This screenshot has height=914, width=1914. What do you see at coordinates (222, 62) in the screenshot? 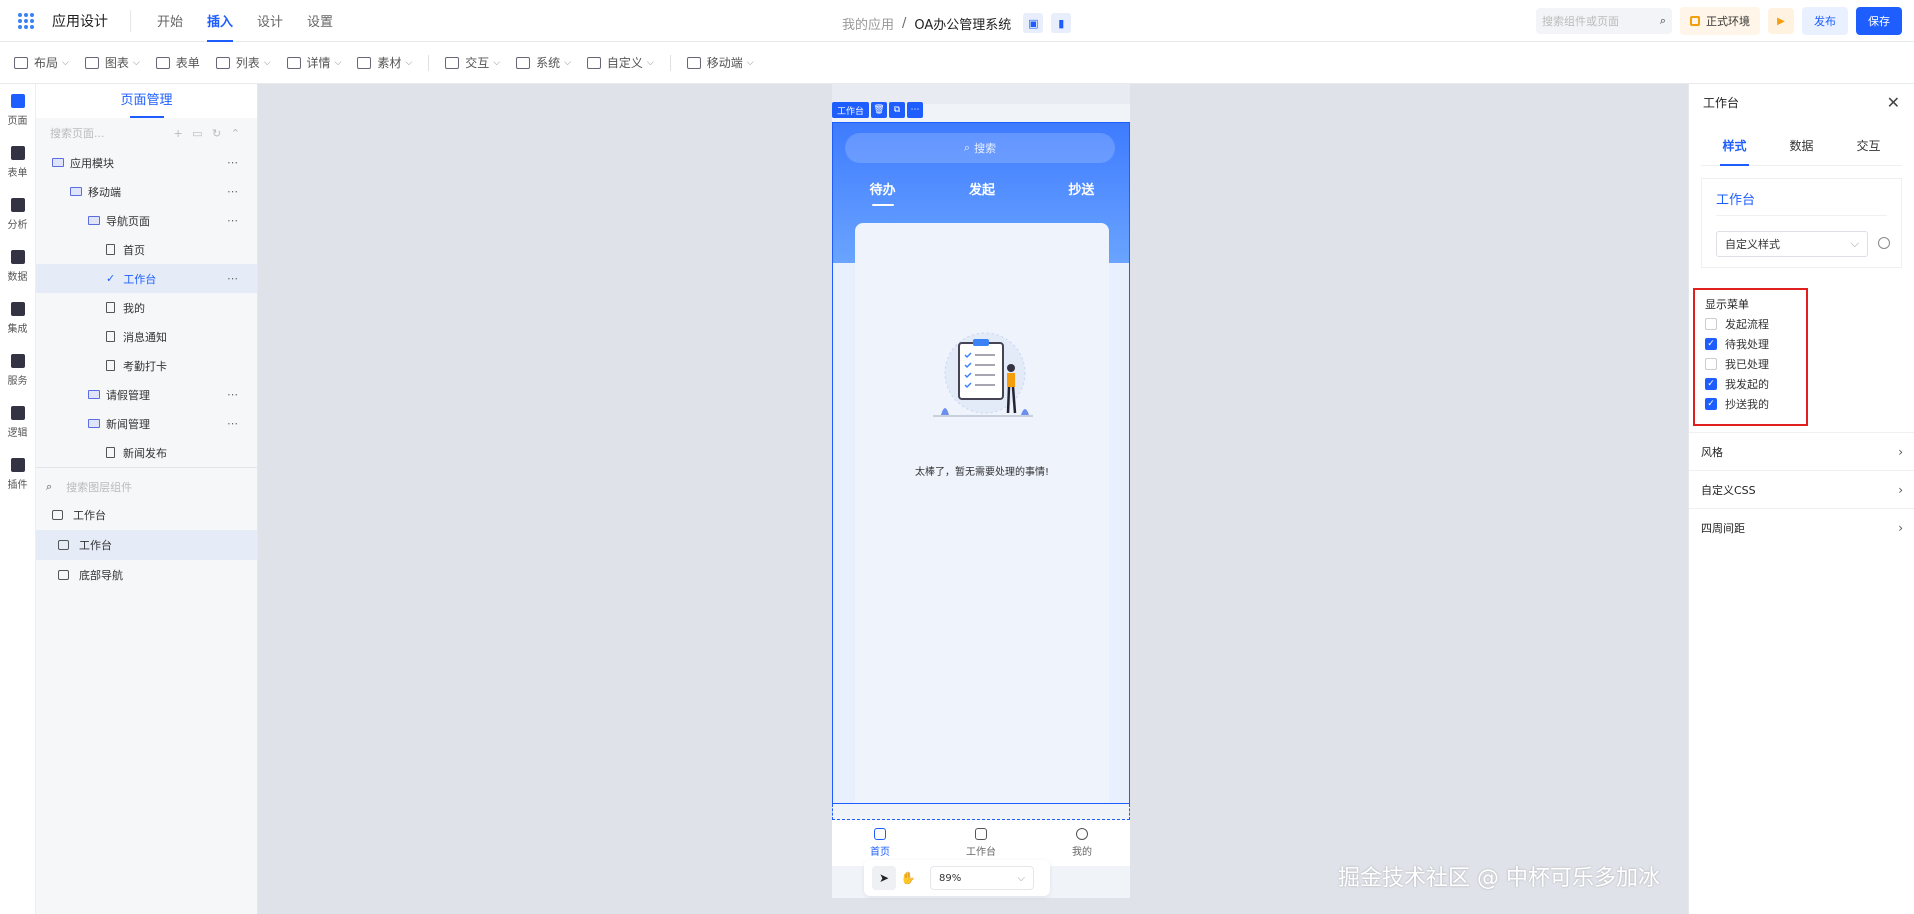
I see `list-icon` at bounding box center [222, 62].